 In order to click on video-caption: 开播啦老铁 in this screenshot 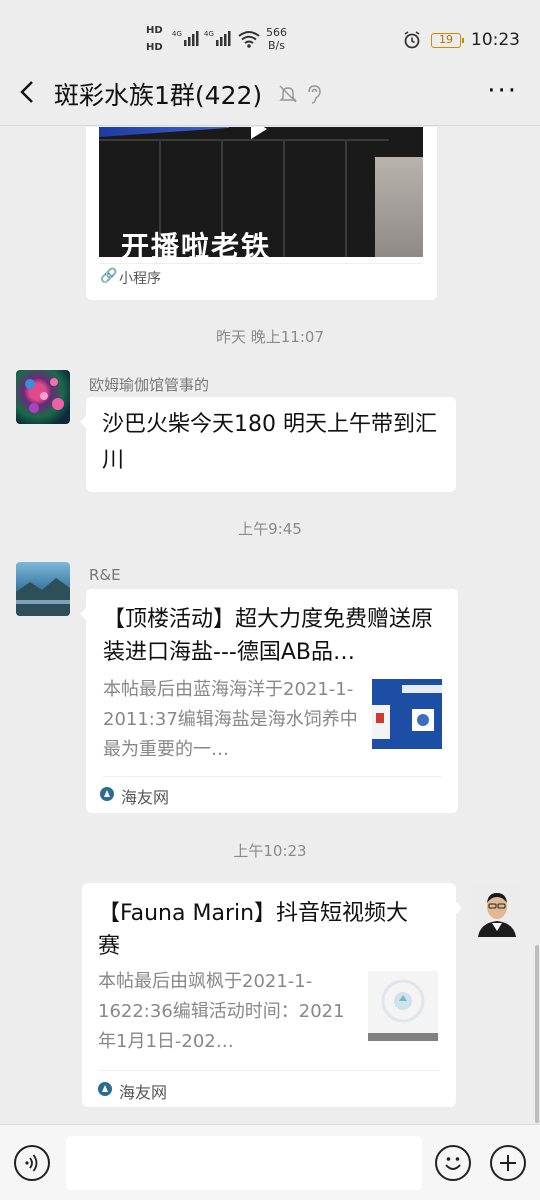, I will do `click(196, 243)`.